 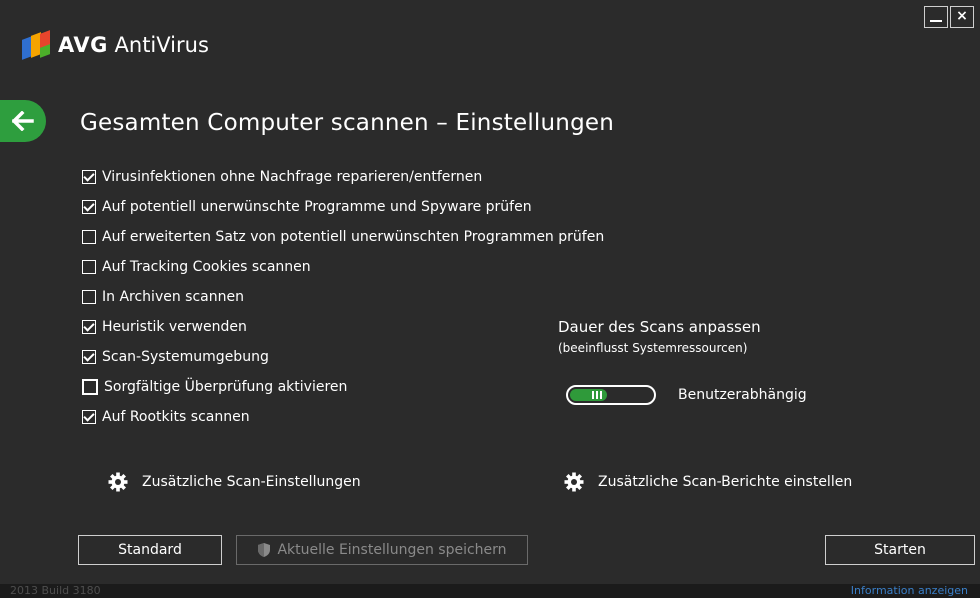 I want to click on extra-scan-settings-link: Zusätzliche Scan-Einstellungen, so click(x=234, y=482).